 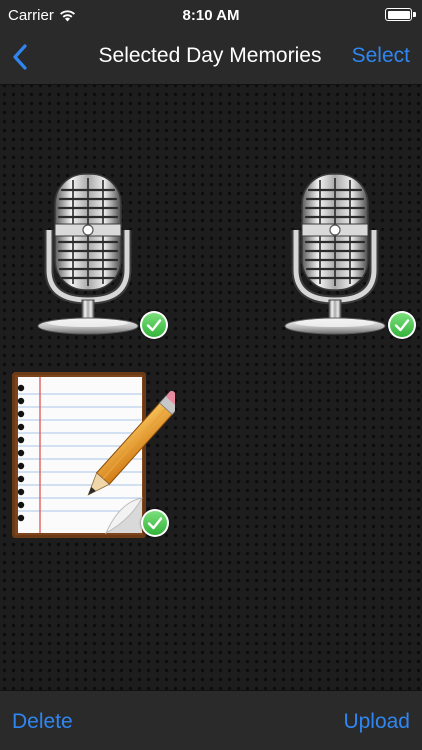 What do you see at coordinates (376, 722) in the screenshot?
I see `upload-button: Upload` at bounding box center [376, 722].